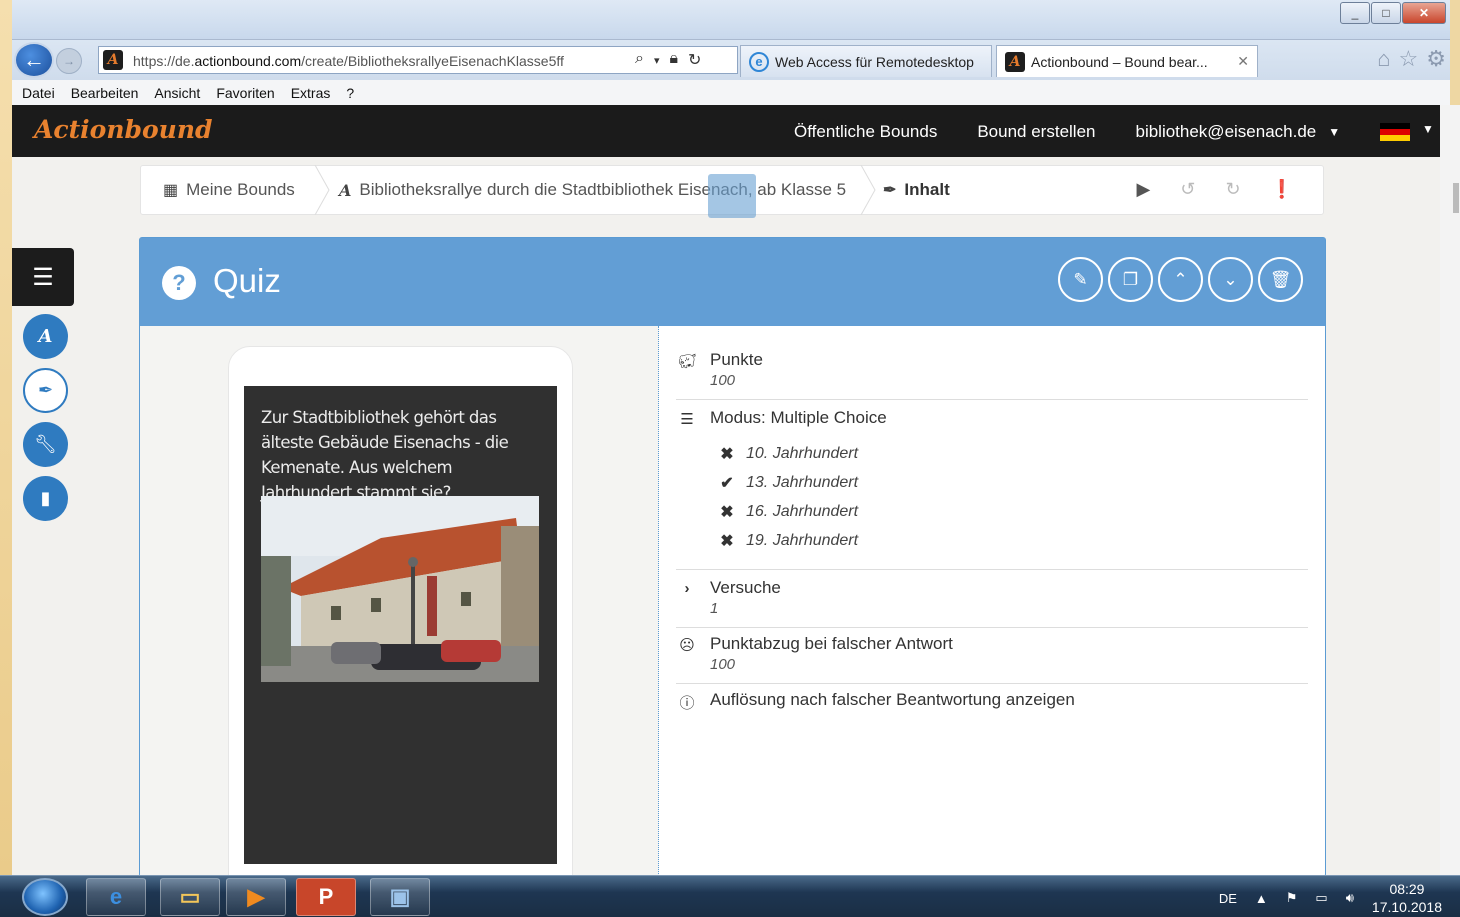 This screenshot has width=1460, height=917. Describe the element at coordinates (311, 93) in the screenshot. I see `menu-extras: Extras` at that location.